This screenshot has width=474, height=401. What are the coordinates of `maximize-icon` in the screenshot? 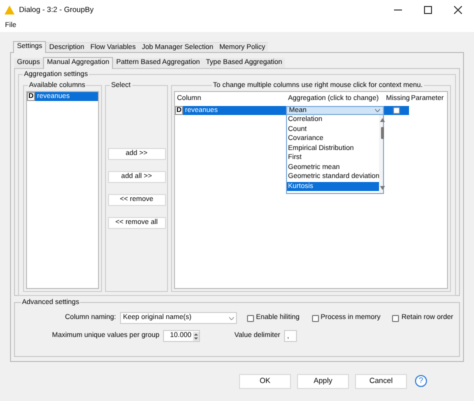 It's located at (428, 10).